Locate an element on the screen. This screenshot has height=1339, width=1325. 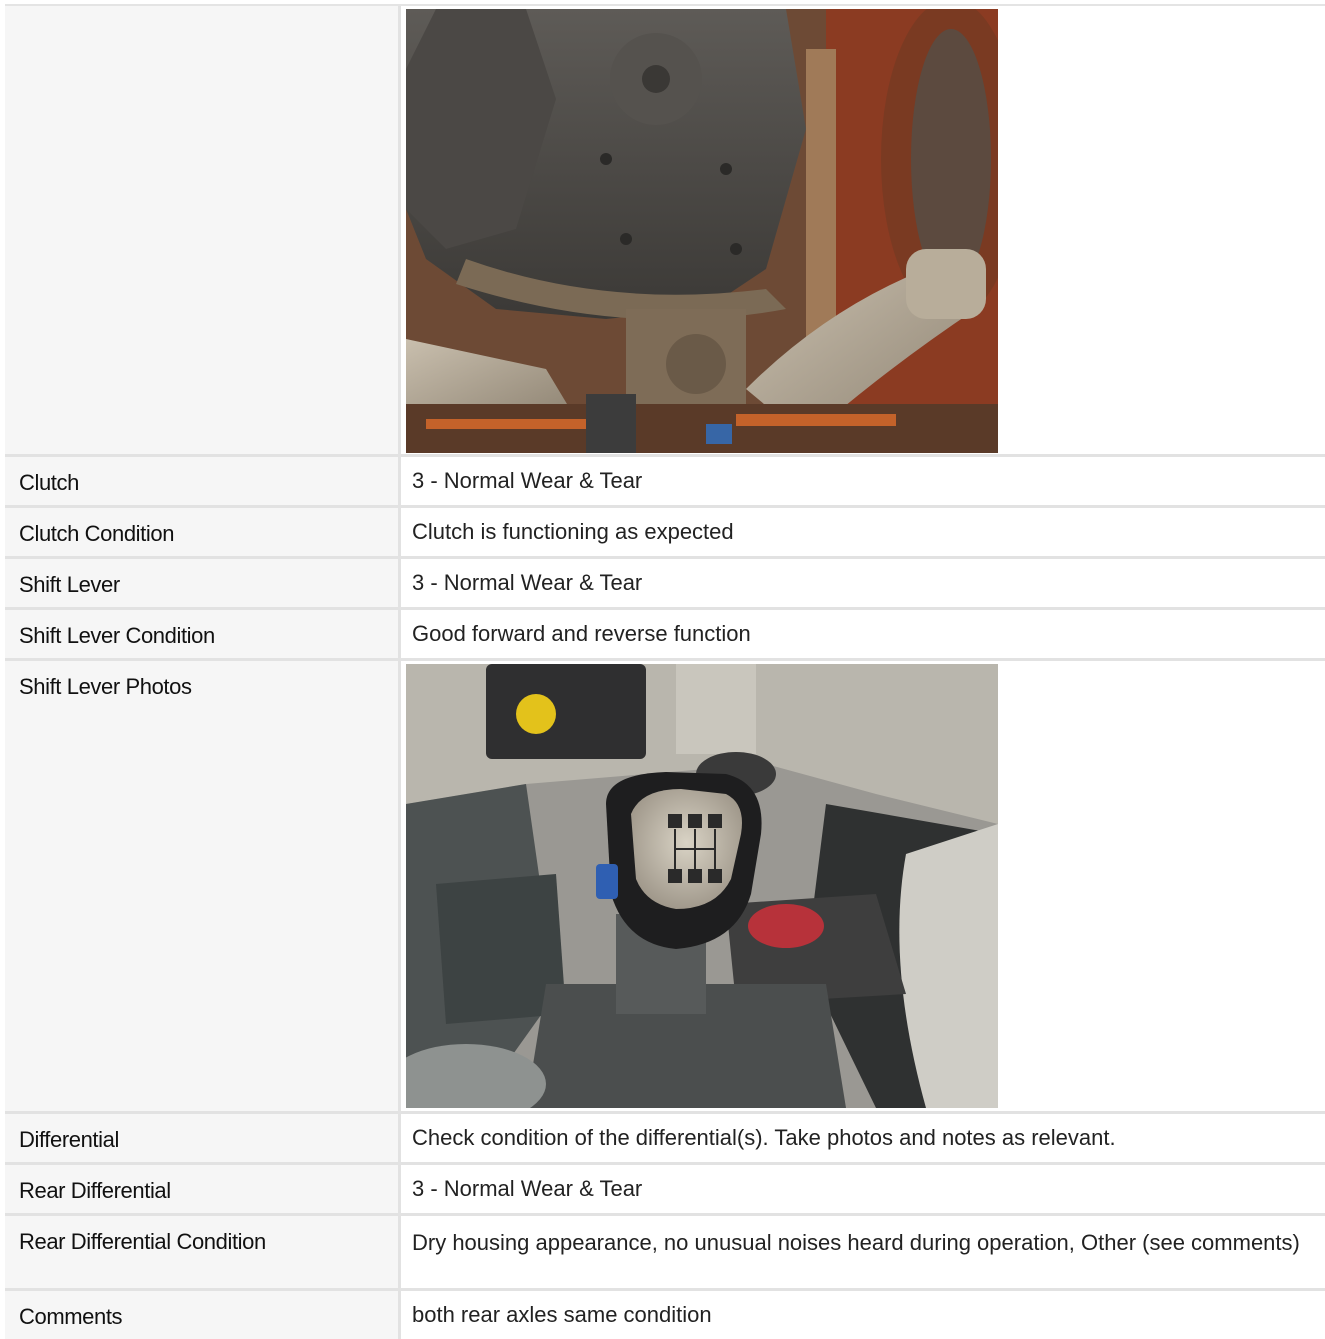
row-label: Clutch Condition is located at coordinates (203, 532).